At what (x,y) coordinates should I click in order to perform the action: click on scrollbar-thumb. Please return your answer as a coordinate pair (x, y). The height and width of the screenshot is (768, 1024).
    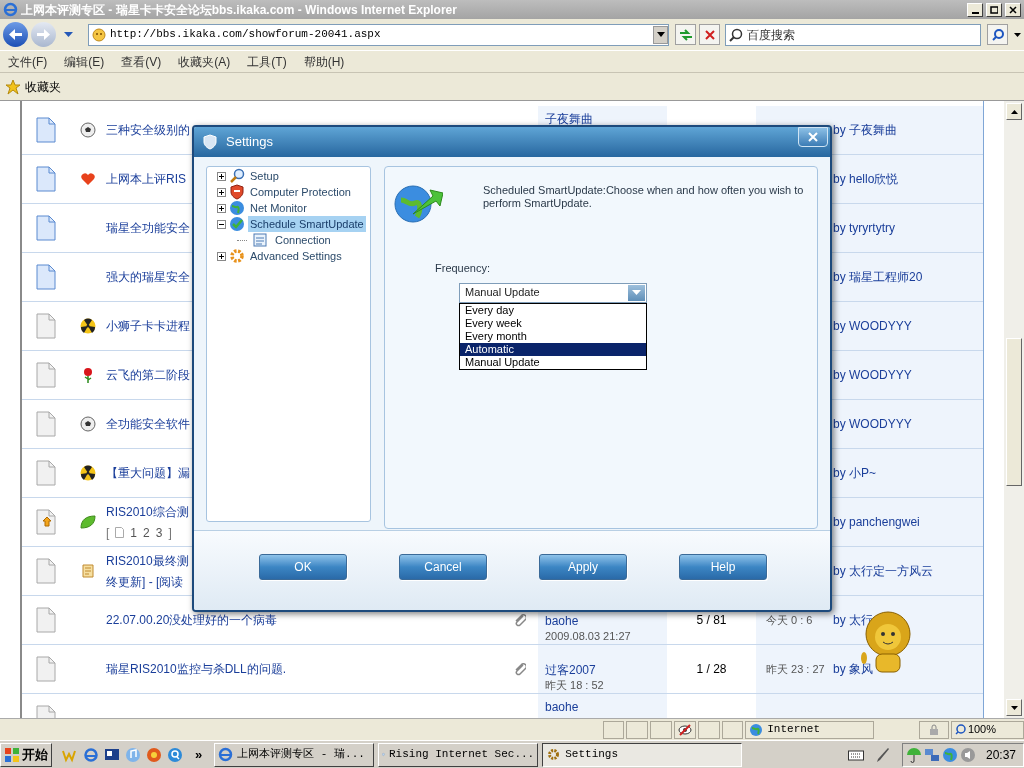
    Looking at the image, I should click on (1014, 412).